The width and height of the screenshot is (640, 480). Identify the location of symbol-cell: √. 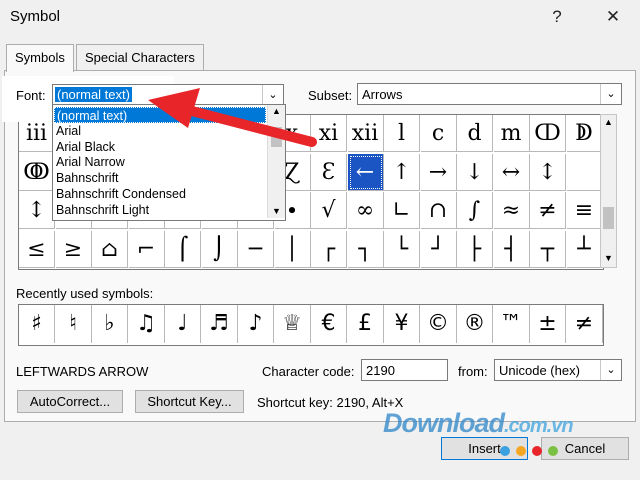
(329, 210).